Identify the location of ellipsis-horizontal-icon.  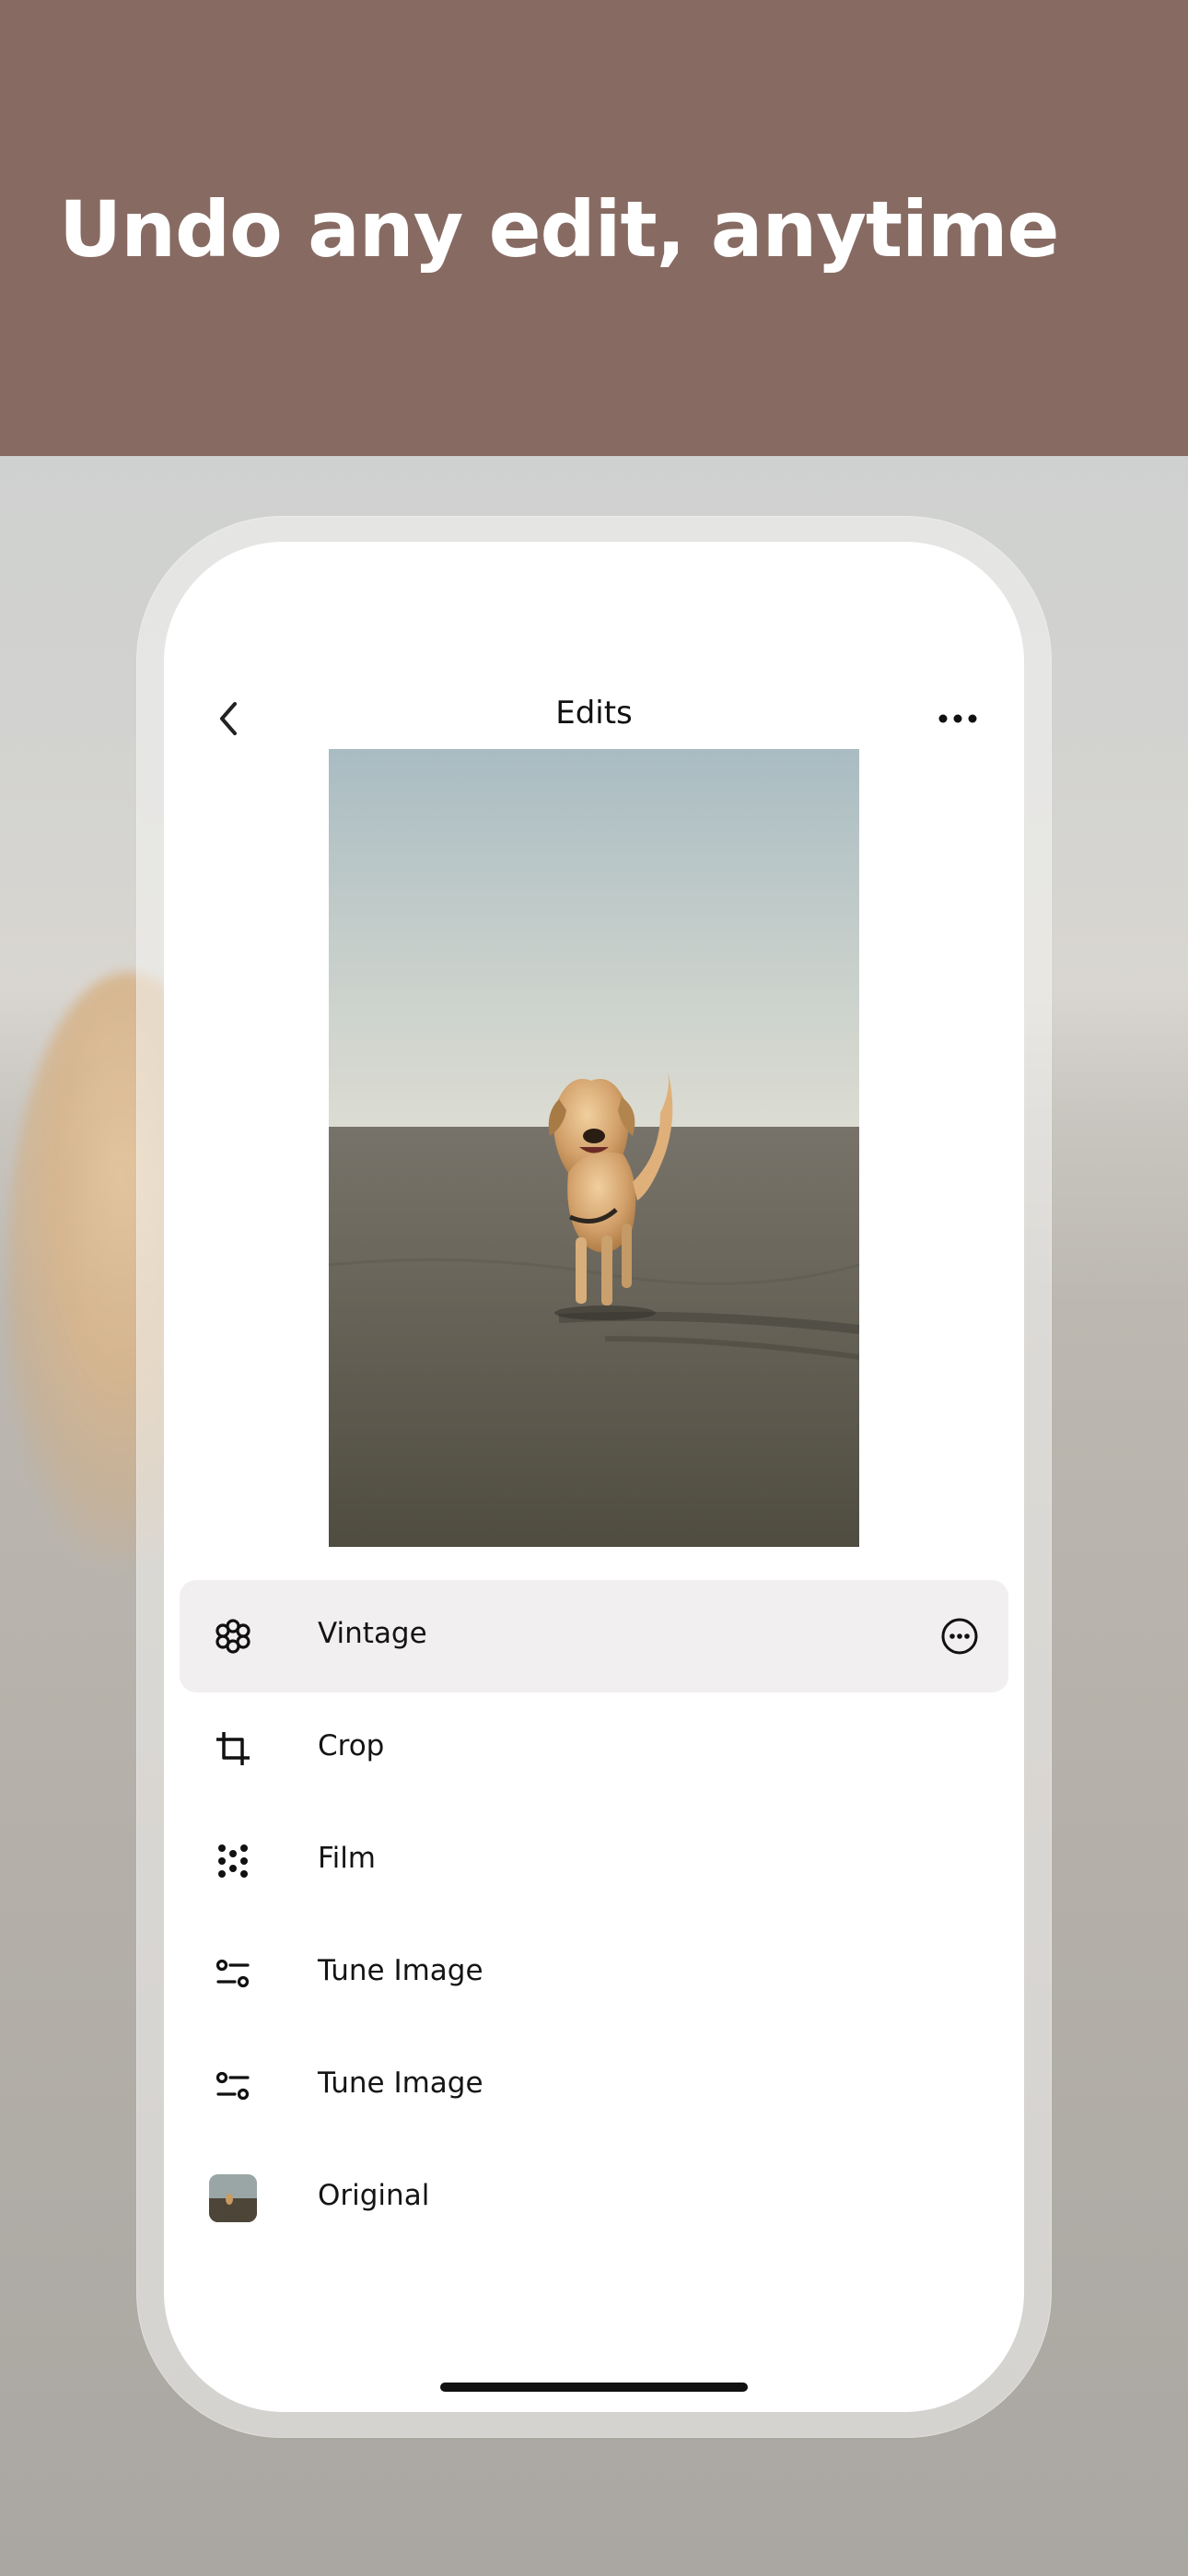
(957, 718).